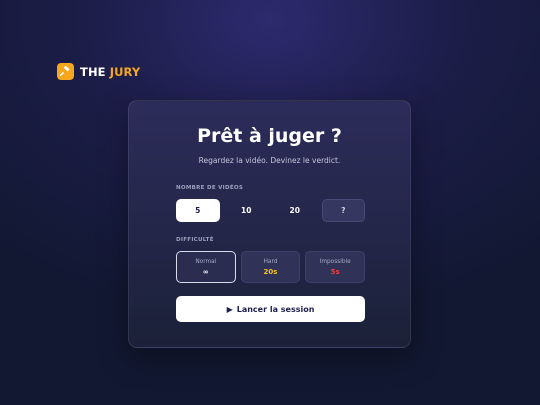  What do you see at coordinates (93, 71) in the screenshot?
I see `brand-word-the: THE` at bounding box center [93, 71].